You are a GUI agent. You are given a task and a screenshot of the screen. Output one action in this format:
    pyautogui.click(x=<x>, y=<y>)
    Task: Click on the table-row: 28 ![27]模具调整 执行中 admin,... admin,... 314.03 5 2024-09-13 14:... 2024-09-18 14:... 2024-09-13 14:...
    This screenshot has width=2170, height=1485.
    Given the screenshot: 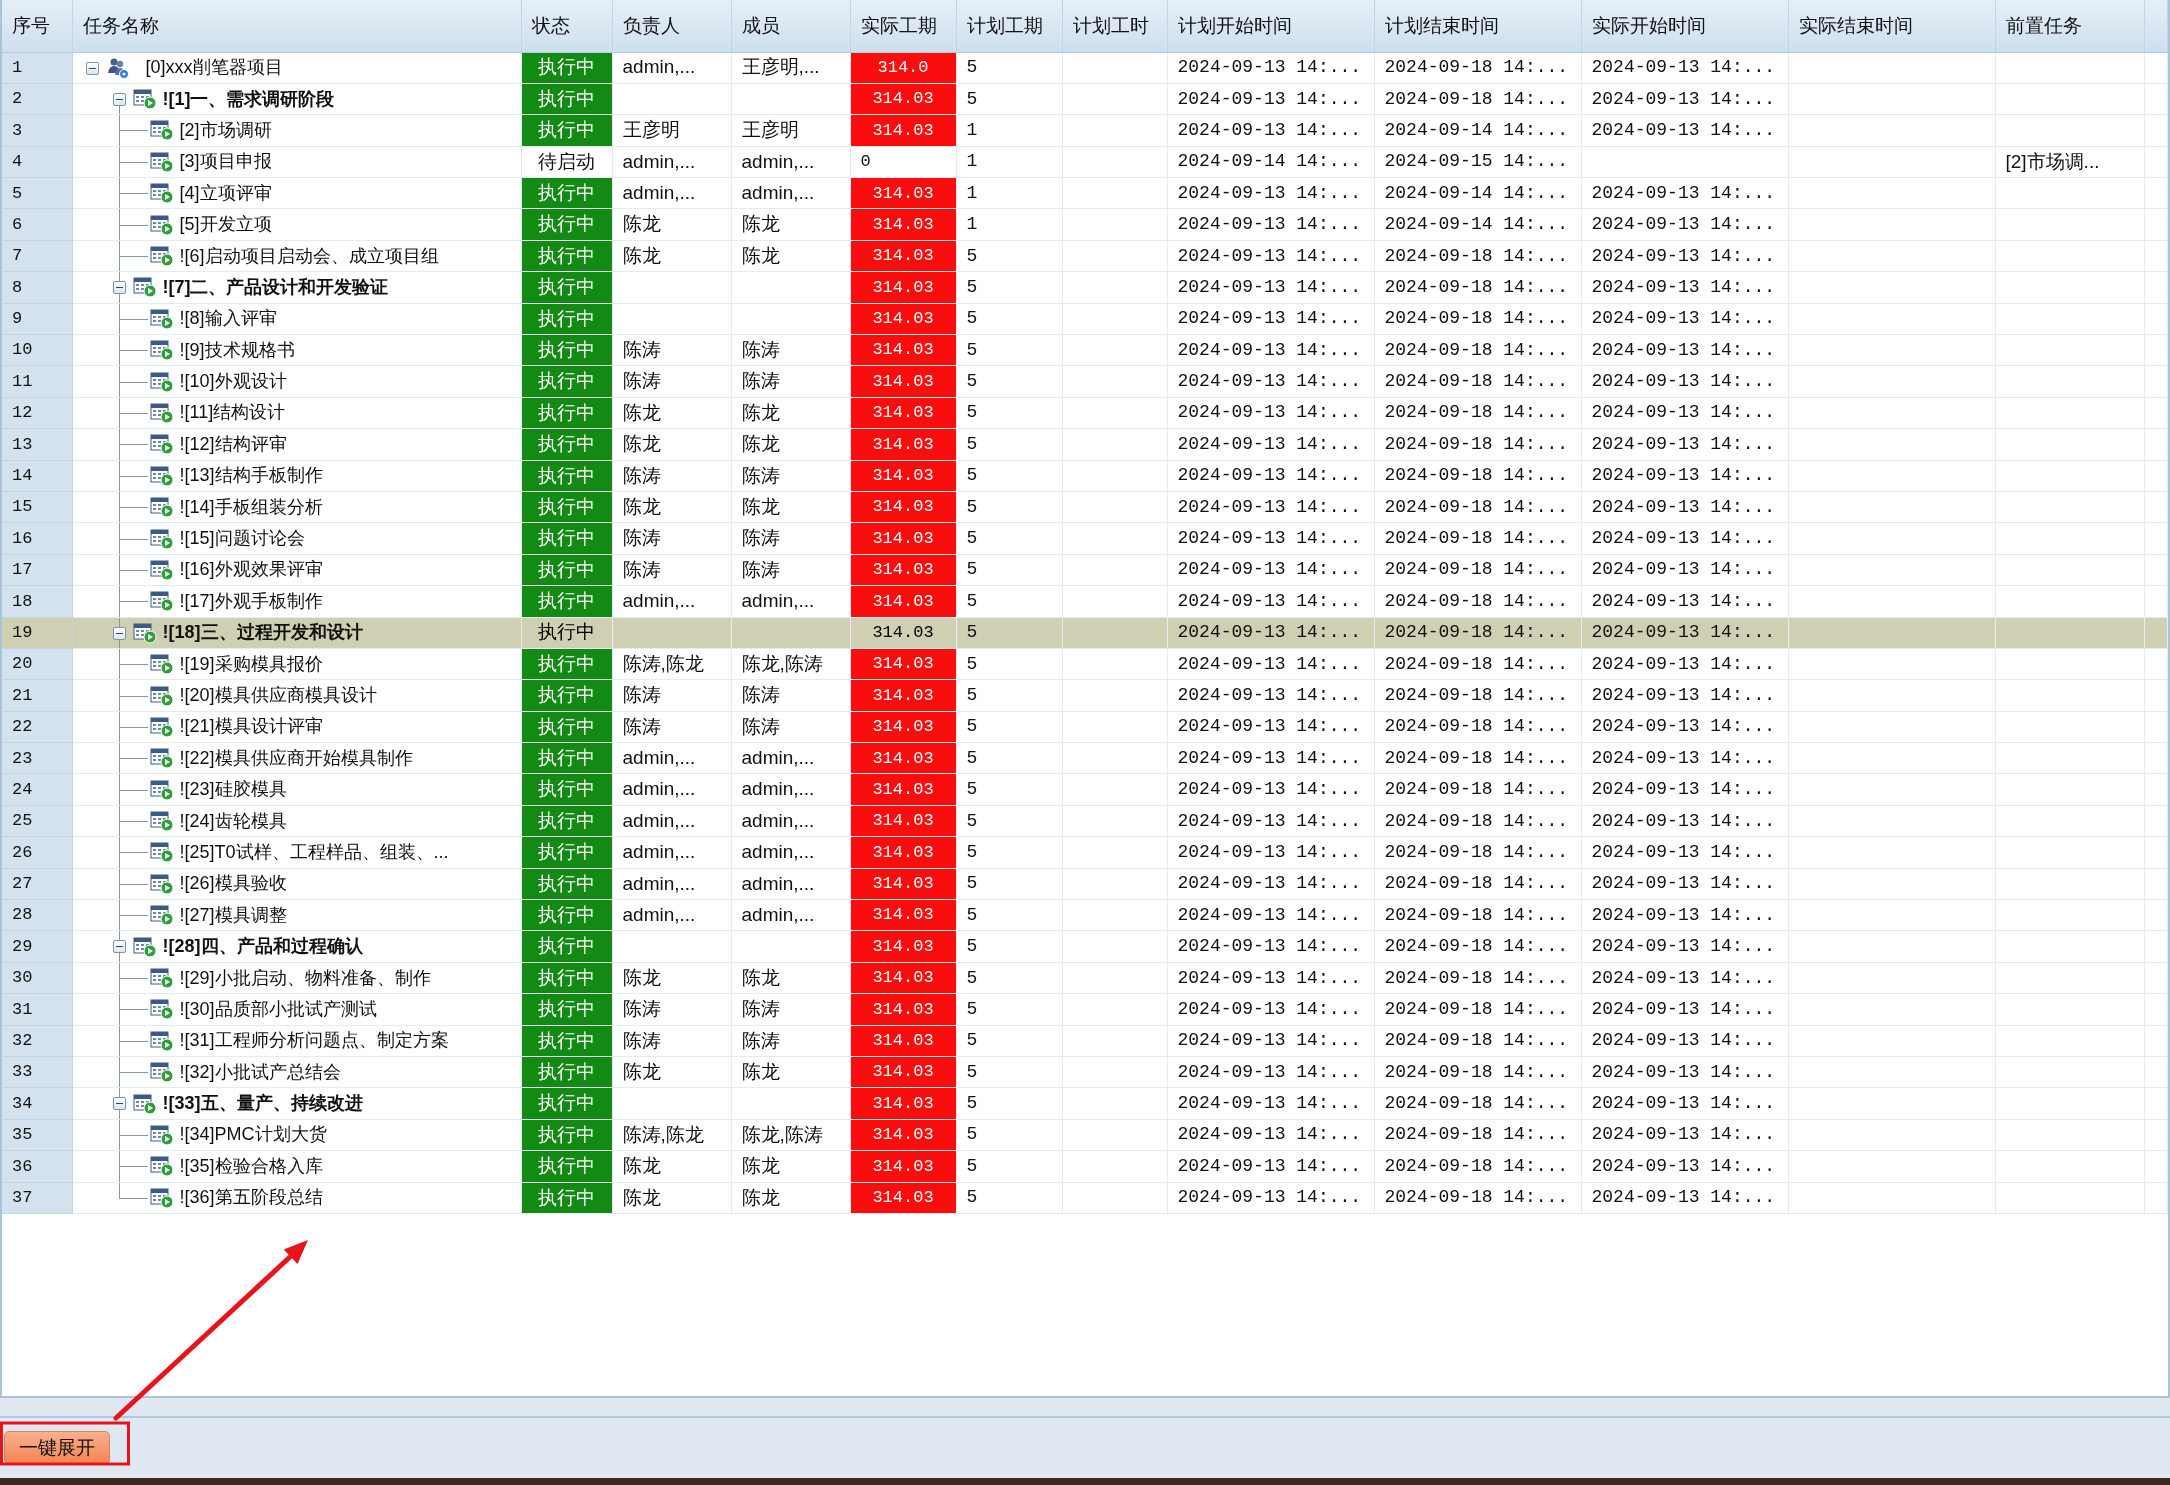 What is the action you would take?
    pyautogui.click(x=1085, y=915)
    